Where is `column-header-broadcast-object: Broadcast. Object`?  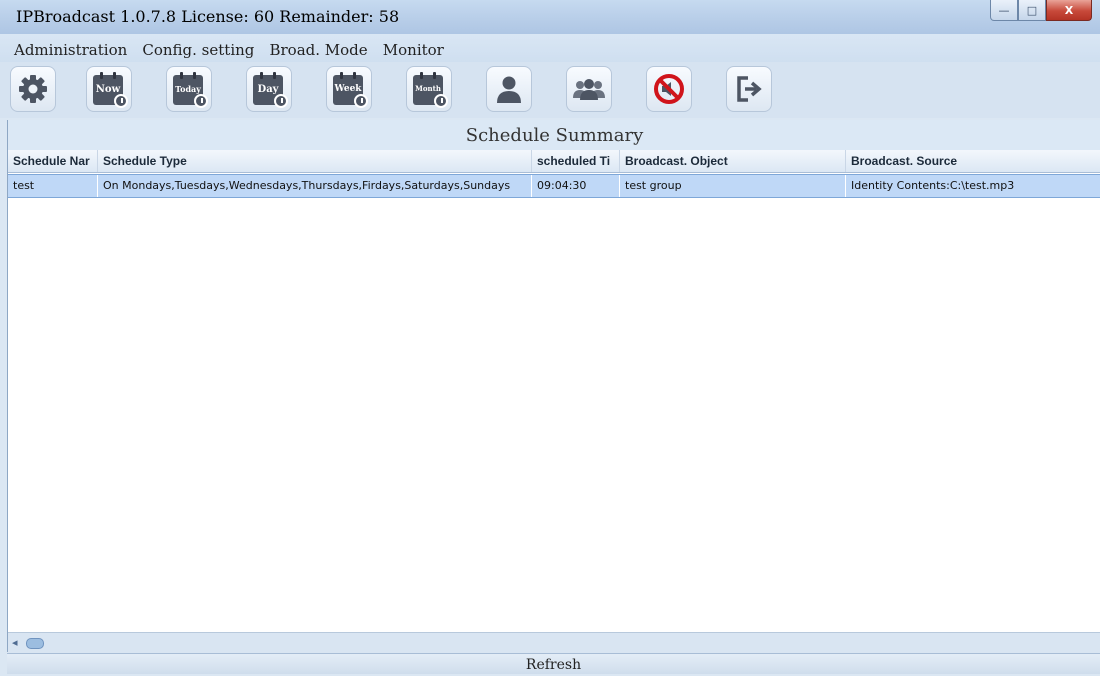 column-header-broadcast-object: Broadcast. Object is located at coordinates (733, 161).